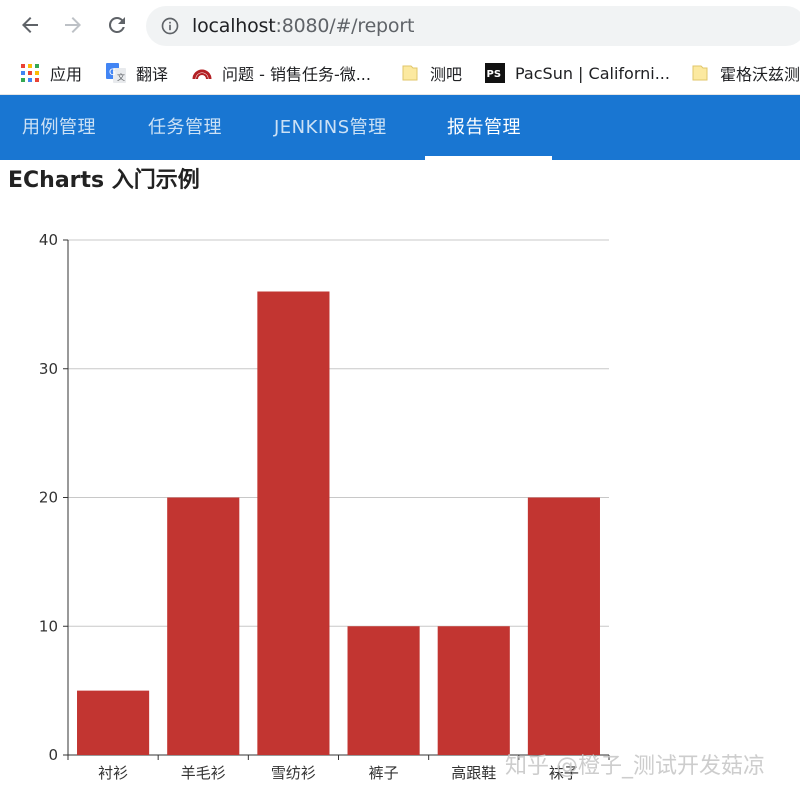  I want to click on bookmark-hogwarts: 霍格沃兹测, so click(745, 73).